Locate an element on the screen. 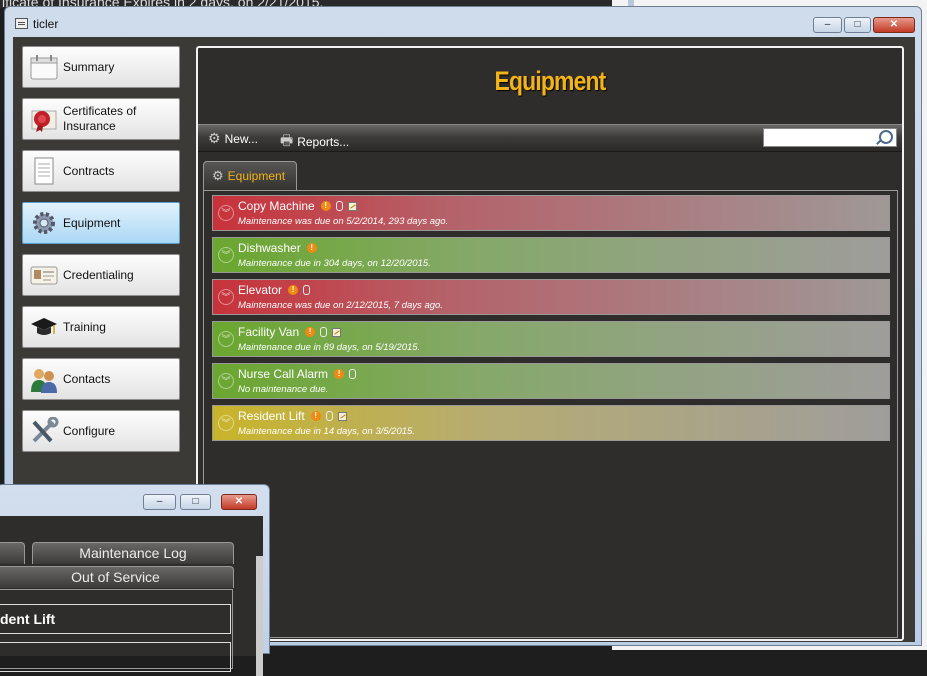 This screenshot has width=927, height=676. nav-contacts-label: Contacts is located at coordinates (87, 378).